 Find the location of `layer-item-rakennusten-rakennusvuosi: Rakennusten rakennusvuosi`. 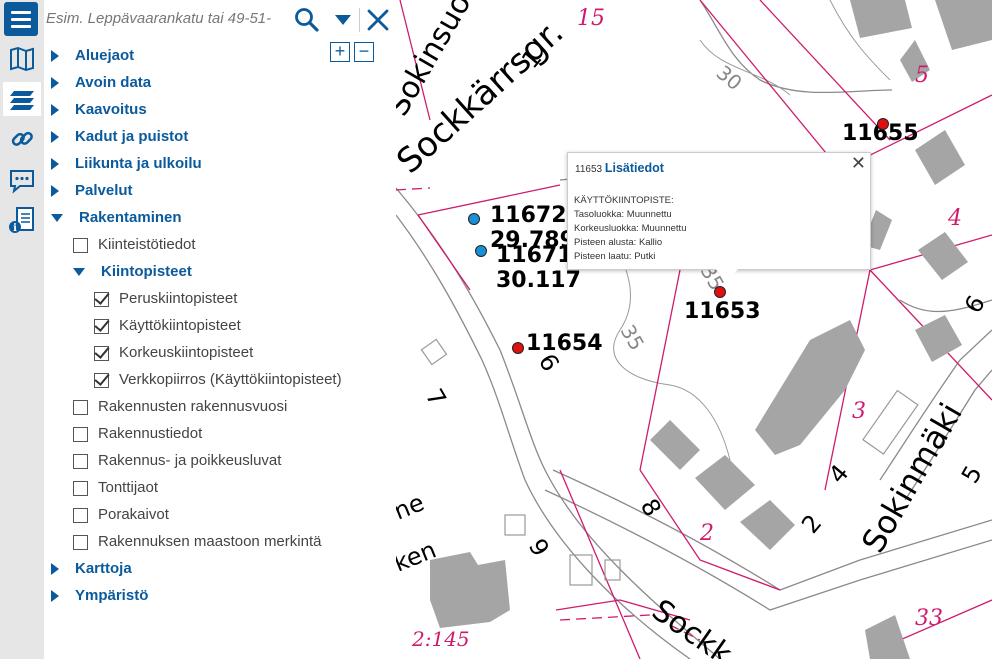

layer-item-rakennusten-rakennusvuosi: Rakennusten rakennusvuosi is located at coordinates (180, 406).